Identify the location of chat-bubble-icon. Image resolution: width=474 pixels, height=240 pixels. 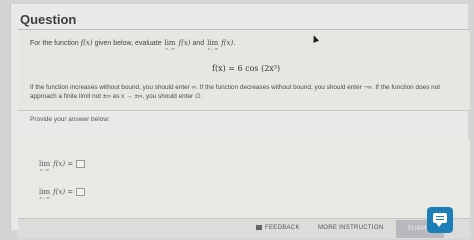
(440, 220).